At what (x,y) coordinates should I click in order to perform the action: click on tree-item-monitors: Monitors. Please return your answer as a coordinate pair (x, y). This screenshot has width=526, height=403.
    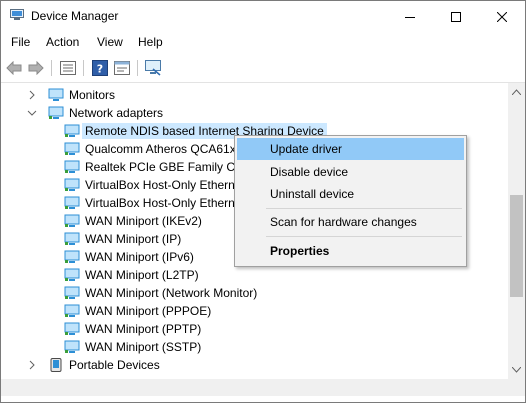
    Looking at the image, I should click on (72, 95).